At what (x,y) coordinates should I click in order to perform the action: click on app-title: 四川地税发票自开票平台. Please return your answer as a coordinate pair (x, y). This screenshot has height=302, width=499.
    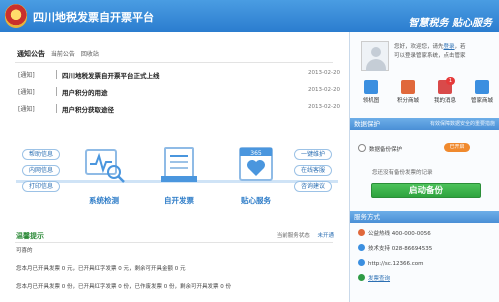
    Looking at the image, I should click on (93, 17).